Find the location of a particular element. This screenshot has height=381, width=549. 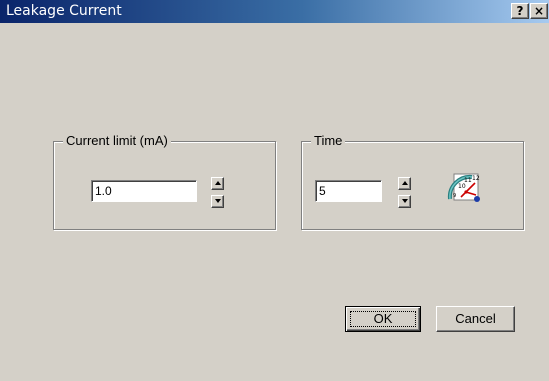

ok-button: OK is located at coordinates (383, 319).